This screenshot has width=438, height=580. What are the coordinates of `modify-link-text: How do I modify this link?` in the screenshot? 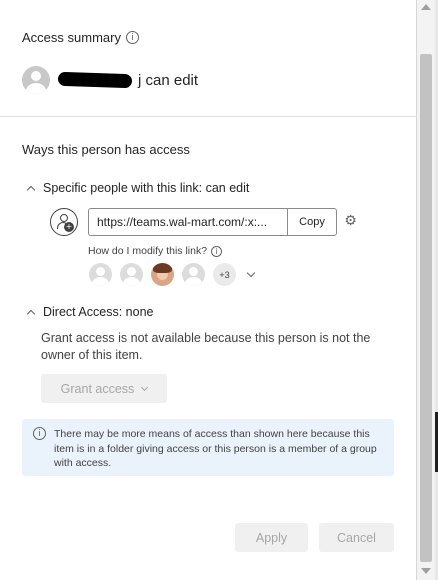 It's located at (148, 251).